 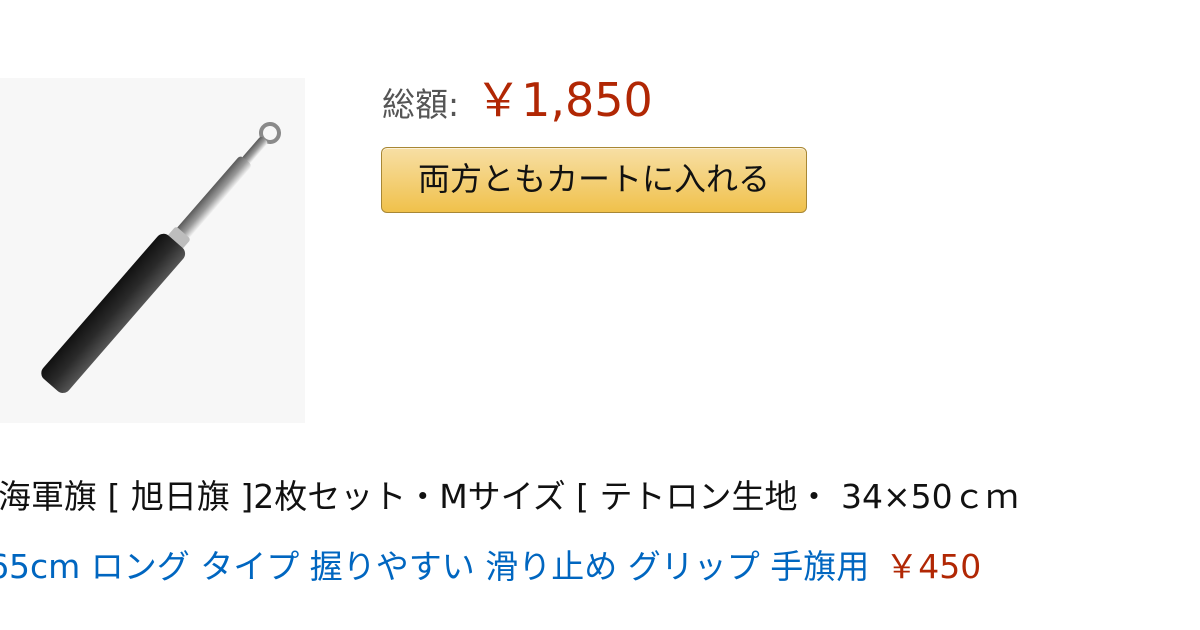 I want to click on telescopic-flag-pole-image, so click(x=161, y=257).